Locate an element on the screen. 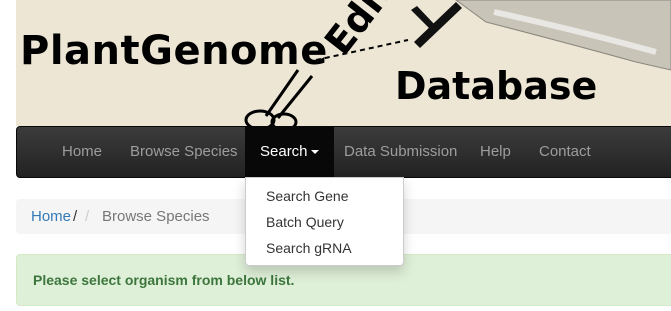  nav-contact: Contact is located at coordinates (565, 152).